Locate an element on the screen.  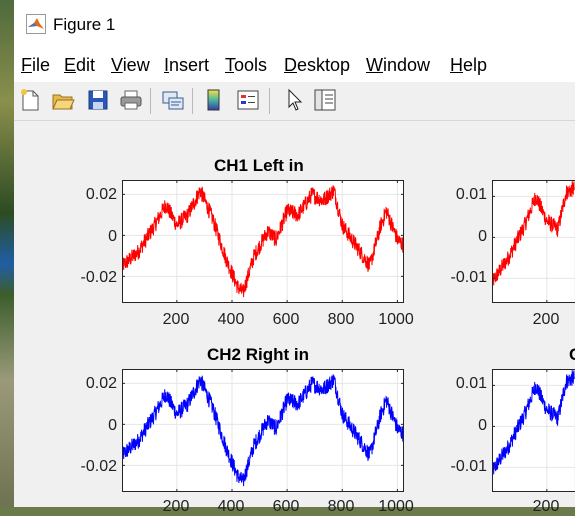
menu-help: Help is located at coordinates (468, 65).